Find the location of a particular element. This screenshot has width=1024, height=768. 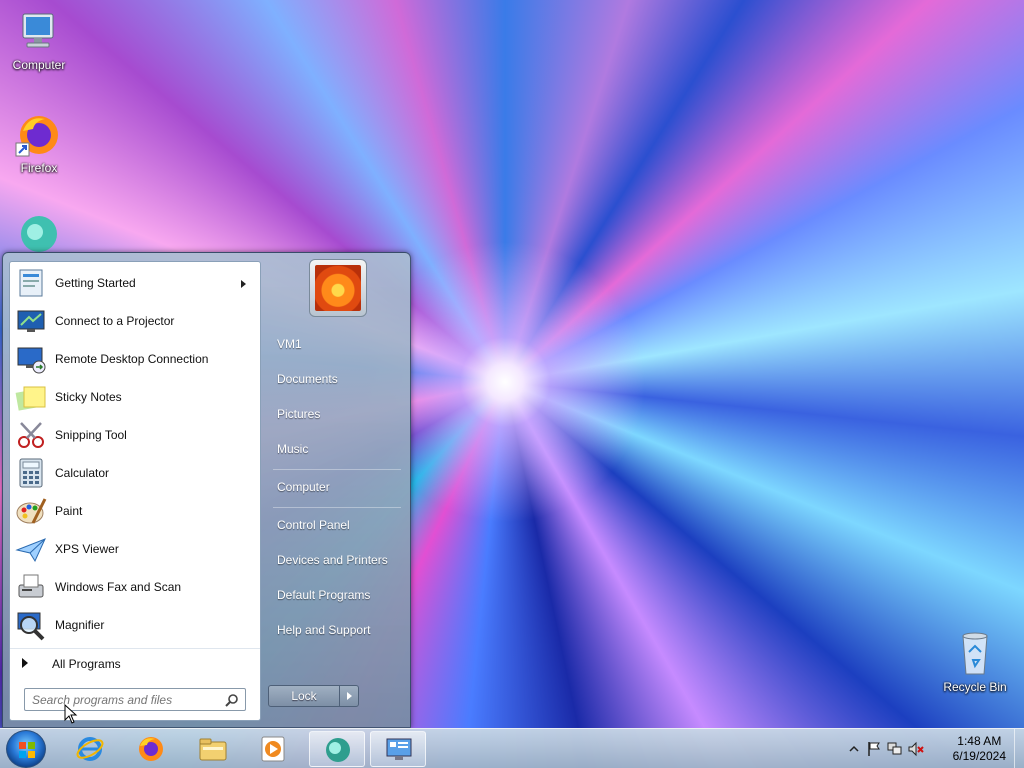

right-item-control-panel: Control Panel is located at coordinates (338, 525).